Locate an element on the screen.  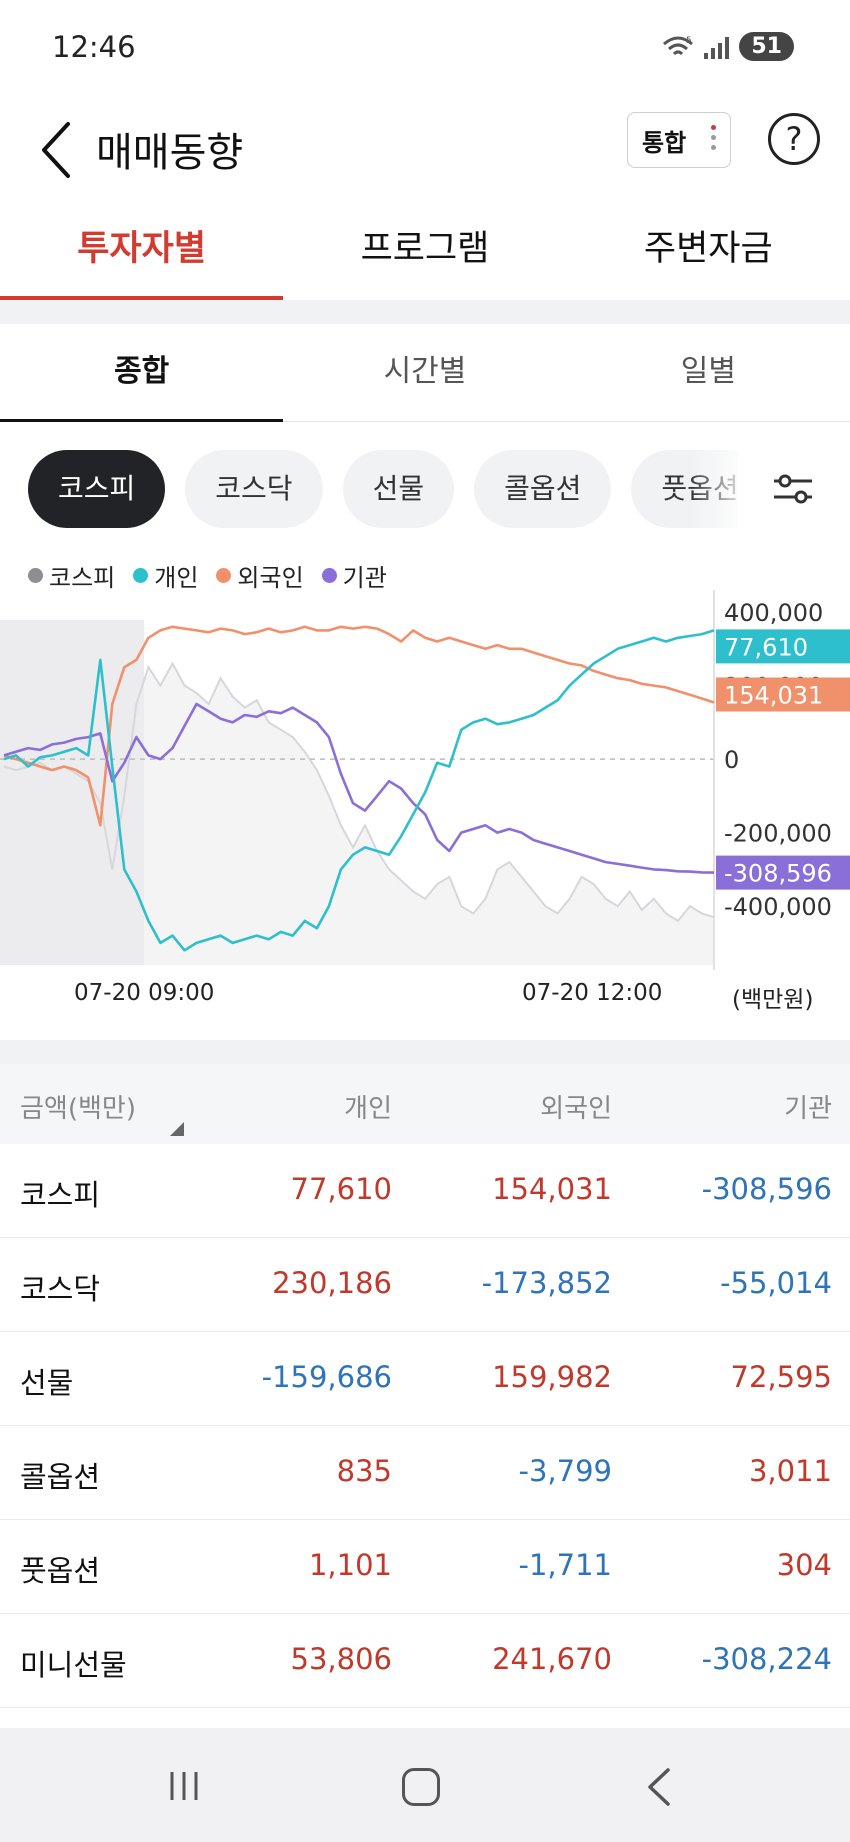
institution-end-label: -308,596 is located at coordinates (783, 872).